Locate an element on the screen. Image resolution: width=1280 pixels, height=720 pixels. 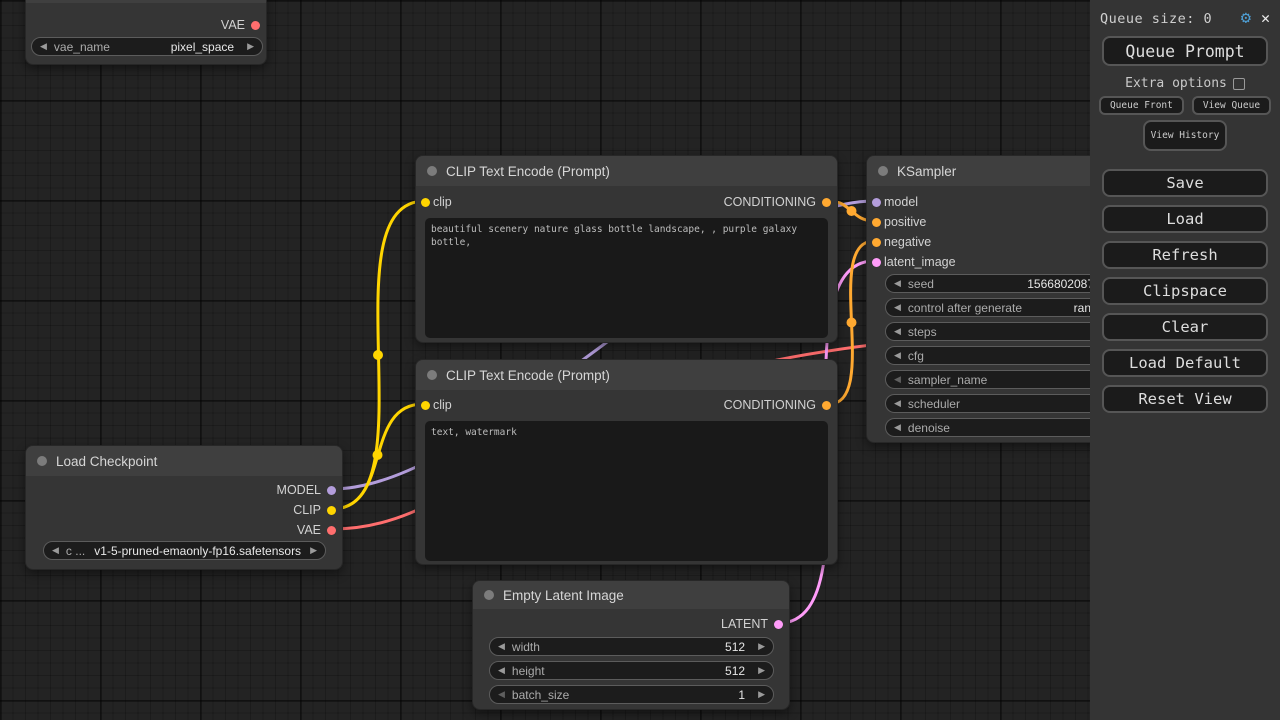
scheduler-widget: ◀ scheduler is located at coordinates (1005, 403).